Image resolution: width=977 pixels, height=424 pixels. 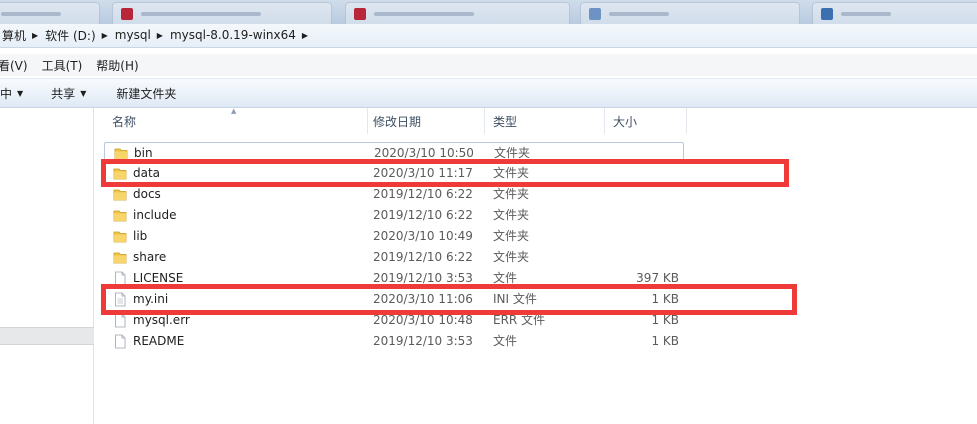 What do you see at coordinates (159, 341) in the screenshot?
I see `file-name: README` at bounding box center [159, 341].